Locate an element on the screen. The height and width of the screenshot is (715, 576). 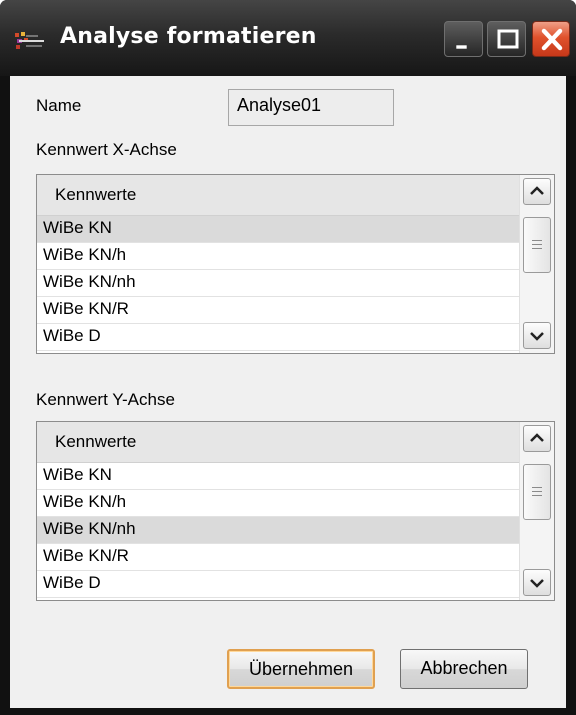
title-bar: Analyse formatieren is located at coordinates (288, 38).